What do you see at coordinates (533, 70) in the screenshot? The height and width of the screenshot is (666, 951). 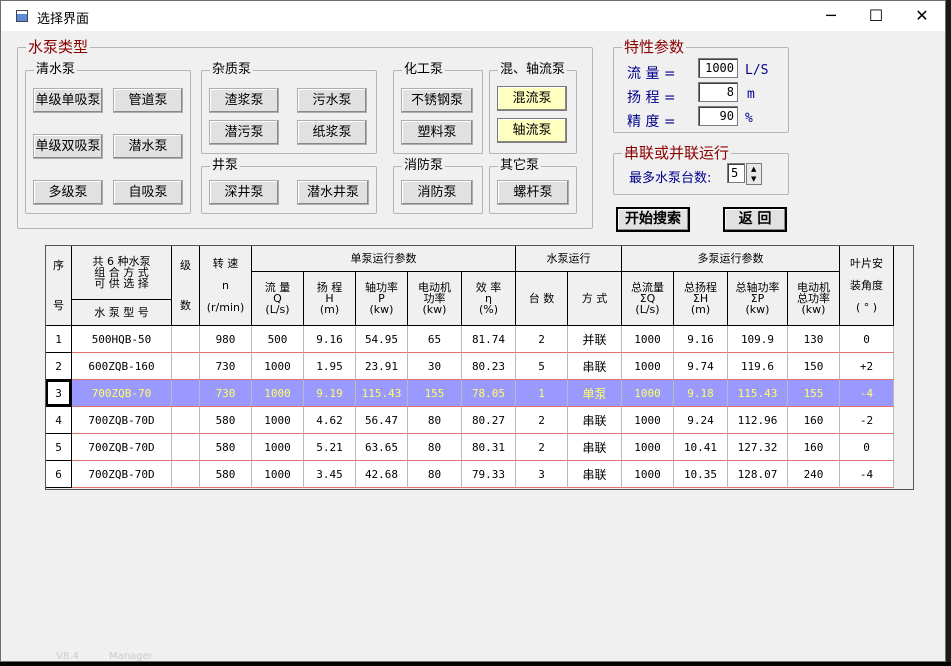 I see `mixed-axial-title: 混、轴流泵` at bounding box center [533, 70].